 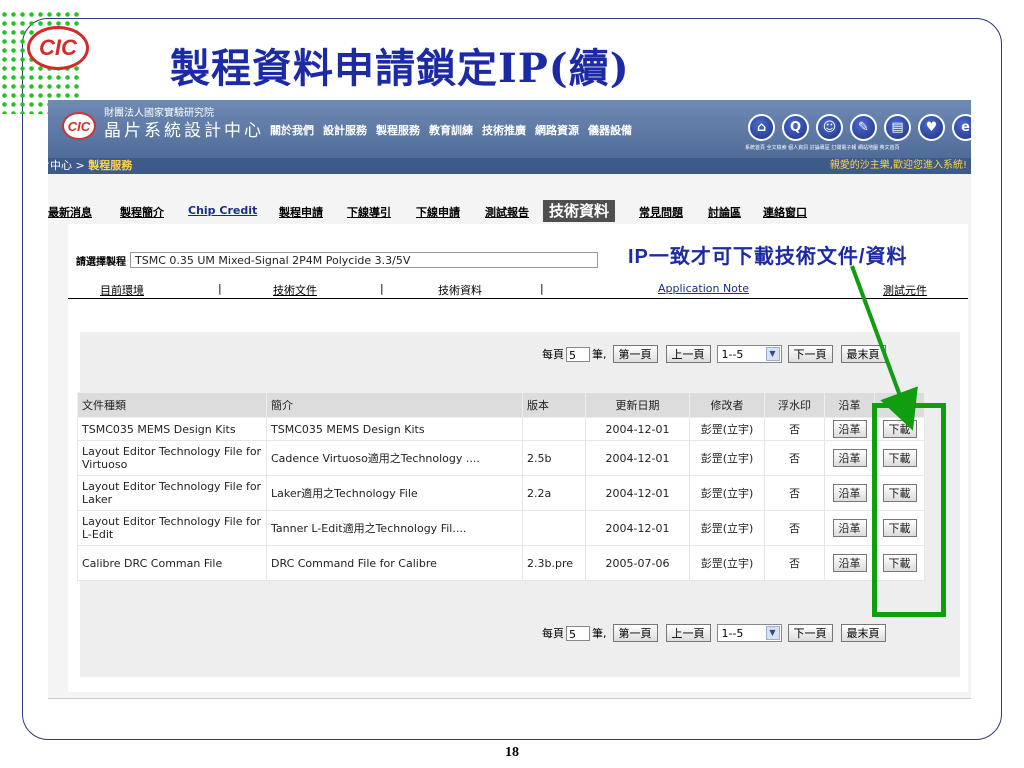 I want to click on annotation-arrow, so click(x=884, y=348).